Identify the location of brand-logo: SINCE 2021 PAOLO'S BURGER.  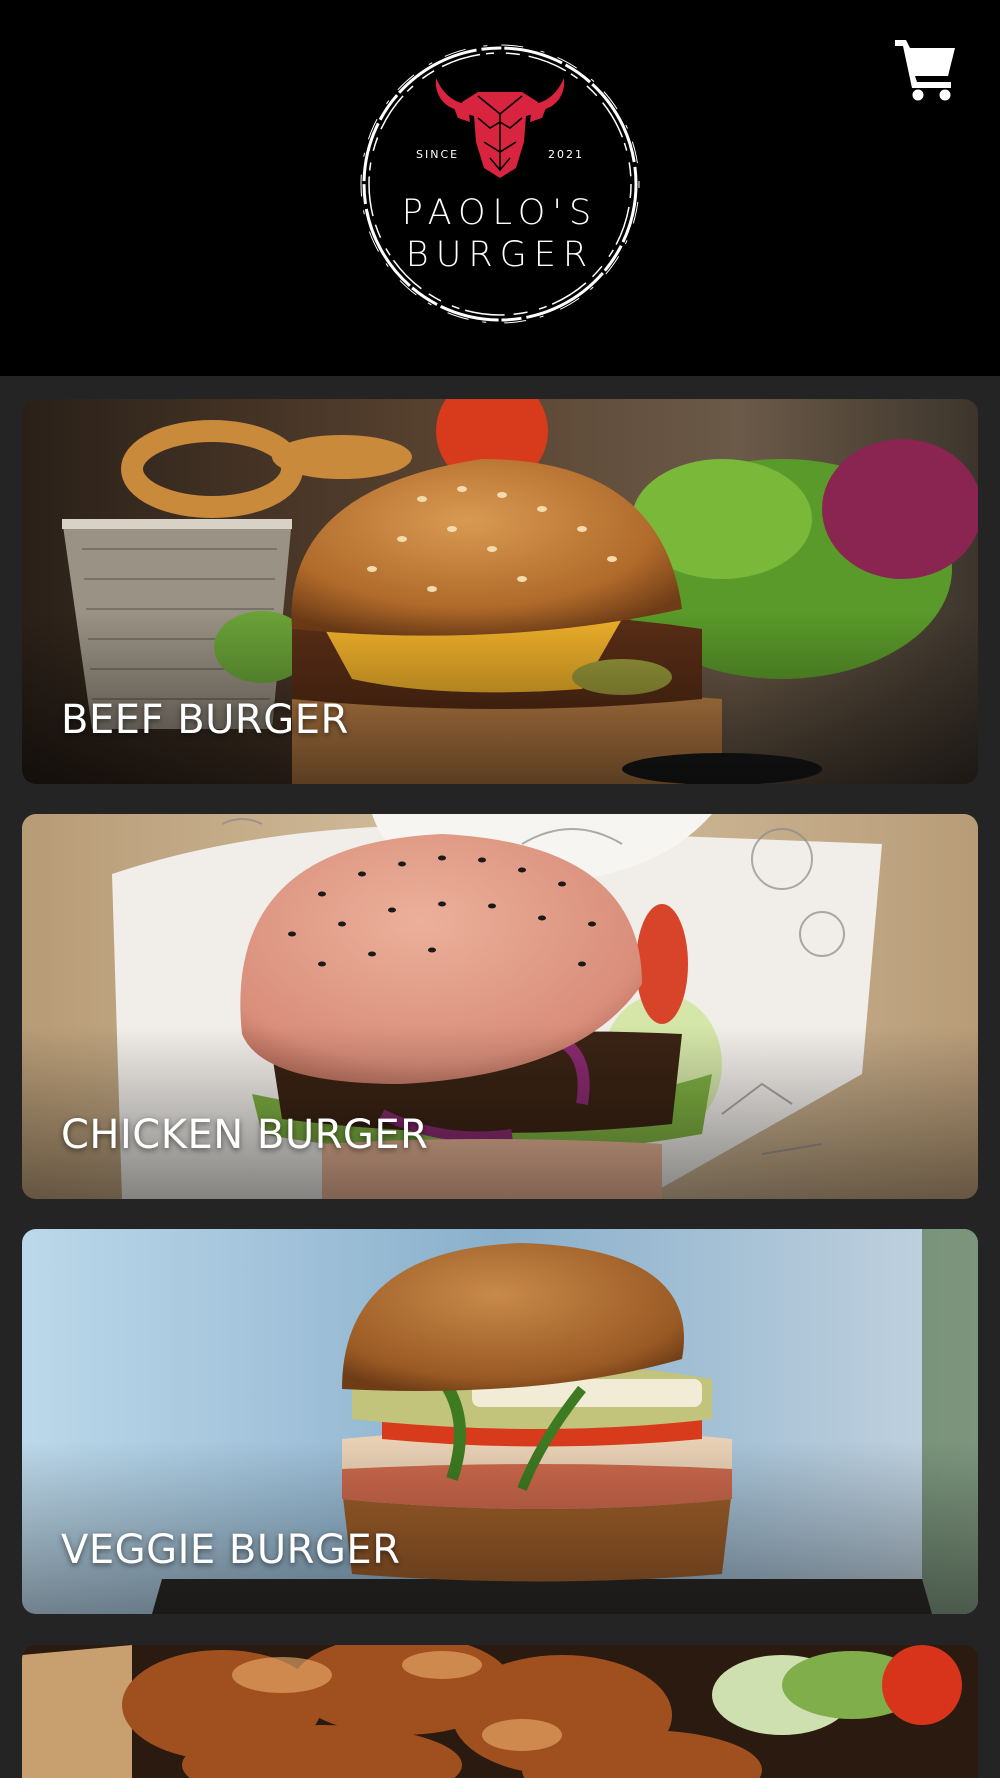
(500, 184).